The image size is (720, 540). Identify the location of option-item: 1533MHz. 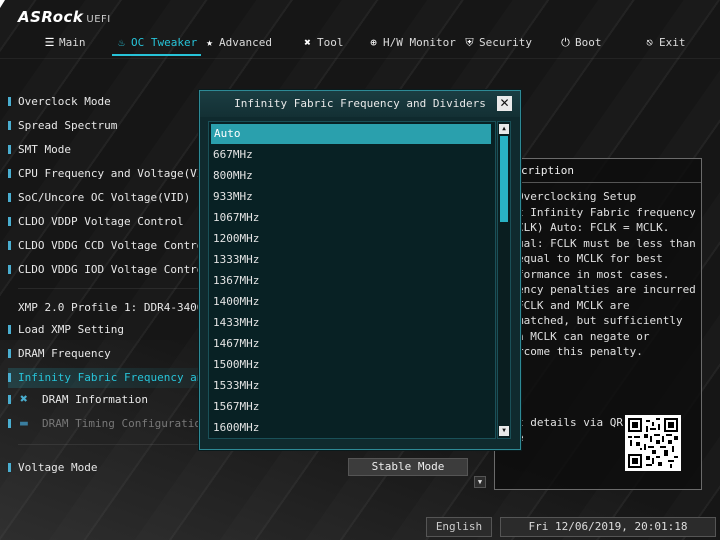
(352, 385).